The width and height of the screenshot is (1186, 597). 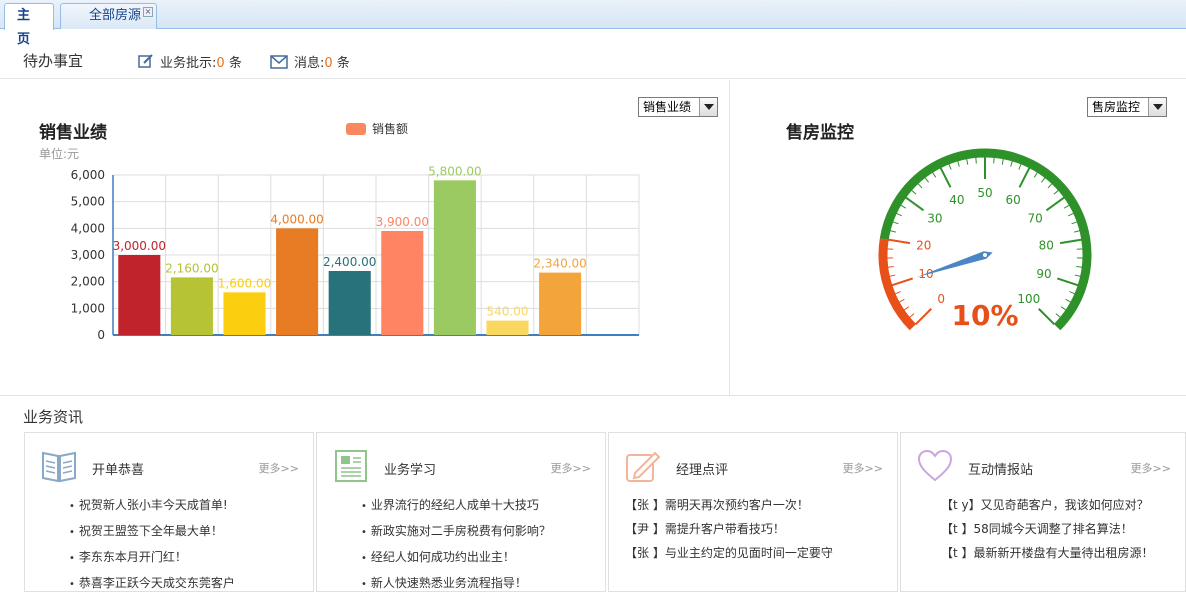 I want to click on list-item: 恭喜李正跃今天成交东莞客户, so click(x=152, y=584).